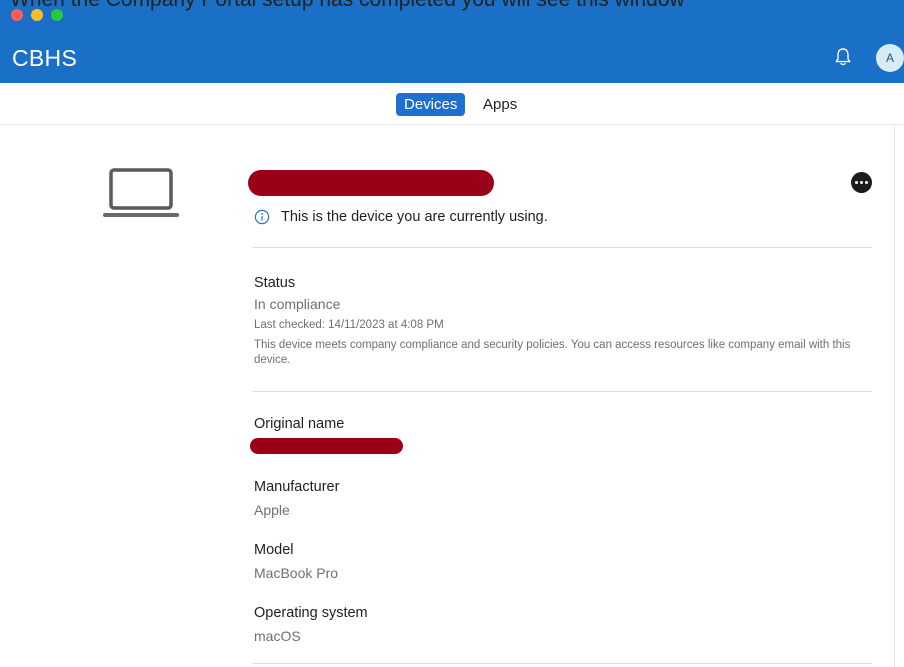 The width and height of the screenshot is (904, 667). I want to click on tab-devices: Devices, so click(431, 104).